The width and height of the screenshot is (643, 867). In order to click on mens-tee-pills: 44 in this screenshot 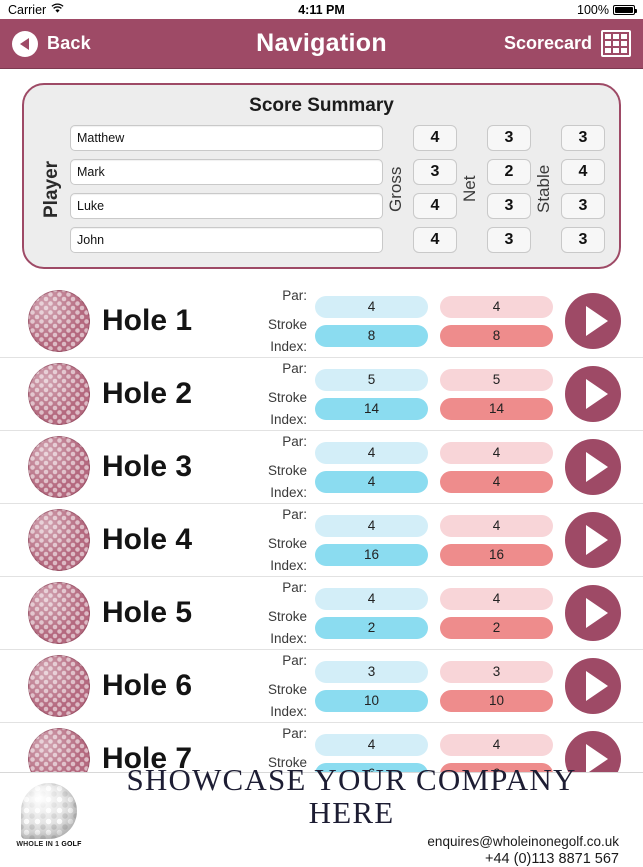, I will do `click(371, 467)`.